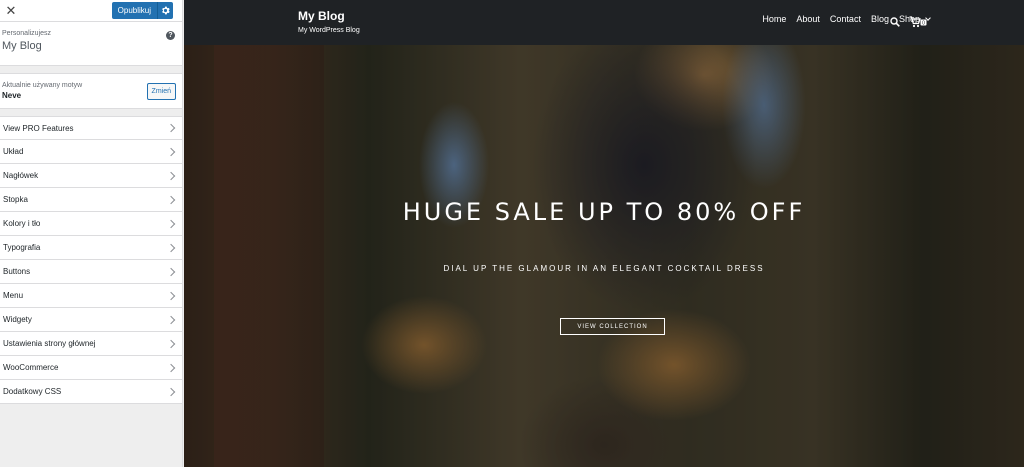 The height and width of the screenshot is (467, 1024). Describe the element at coordinates (13, 151) in the screenshot. I see `menu-item-label: Układ` at that location.